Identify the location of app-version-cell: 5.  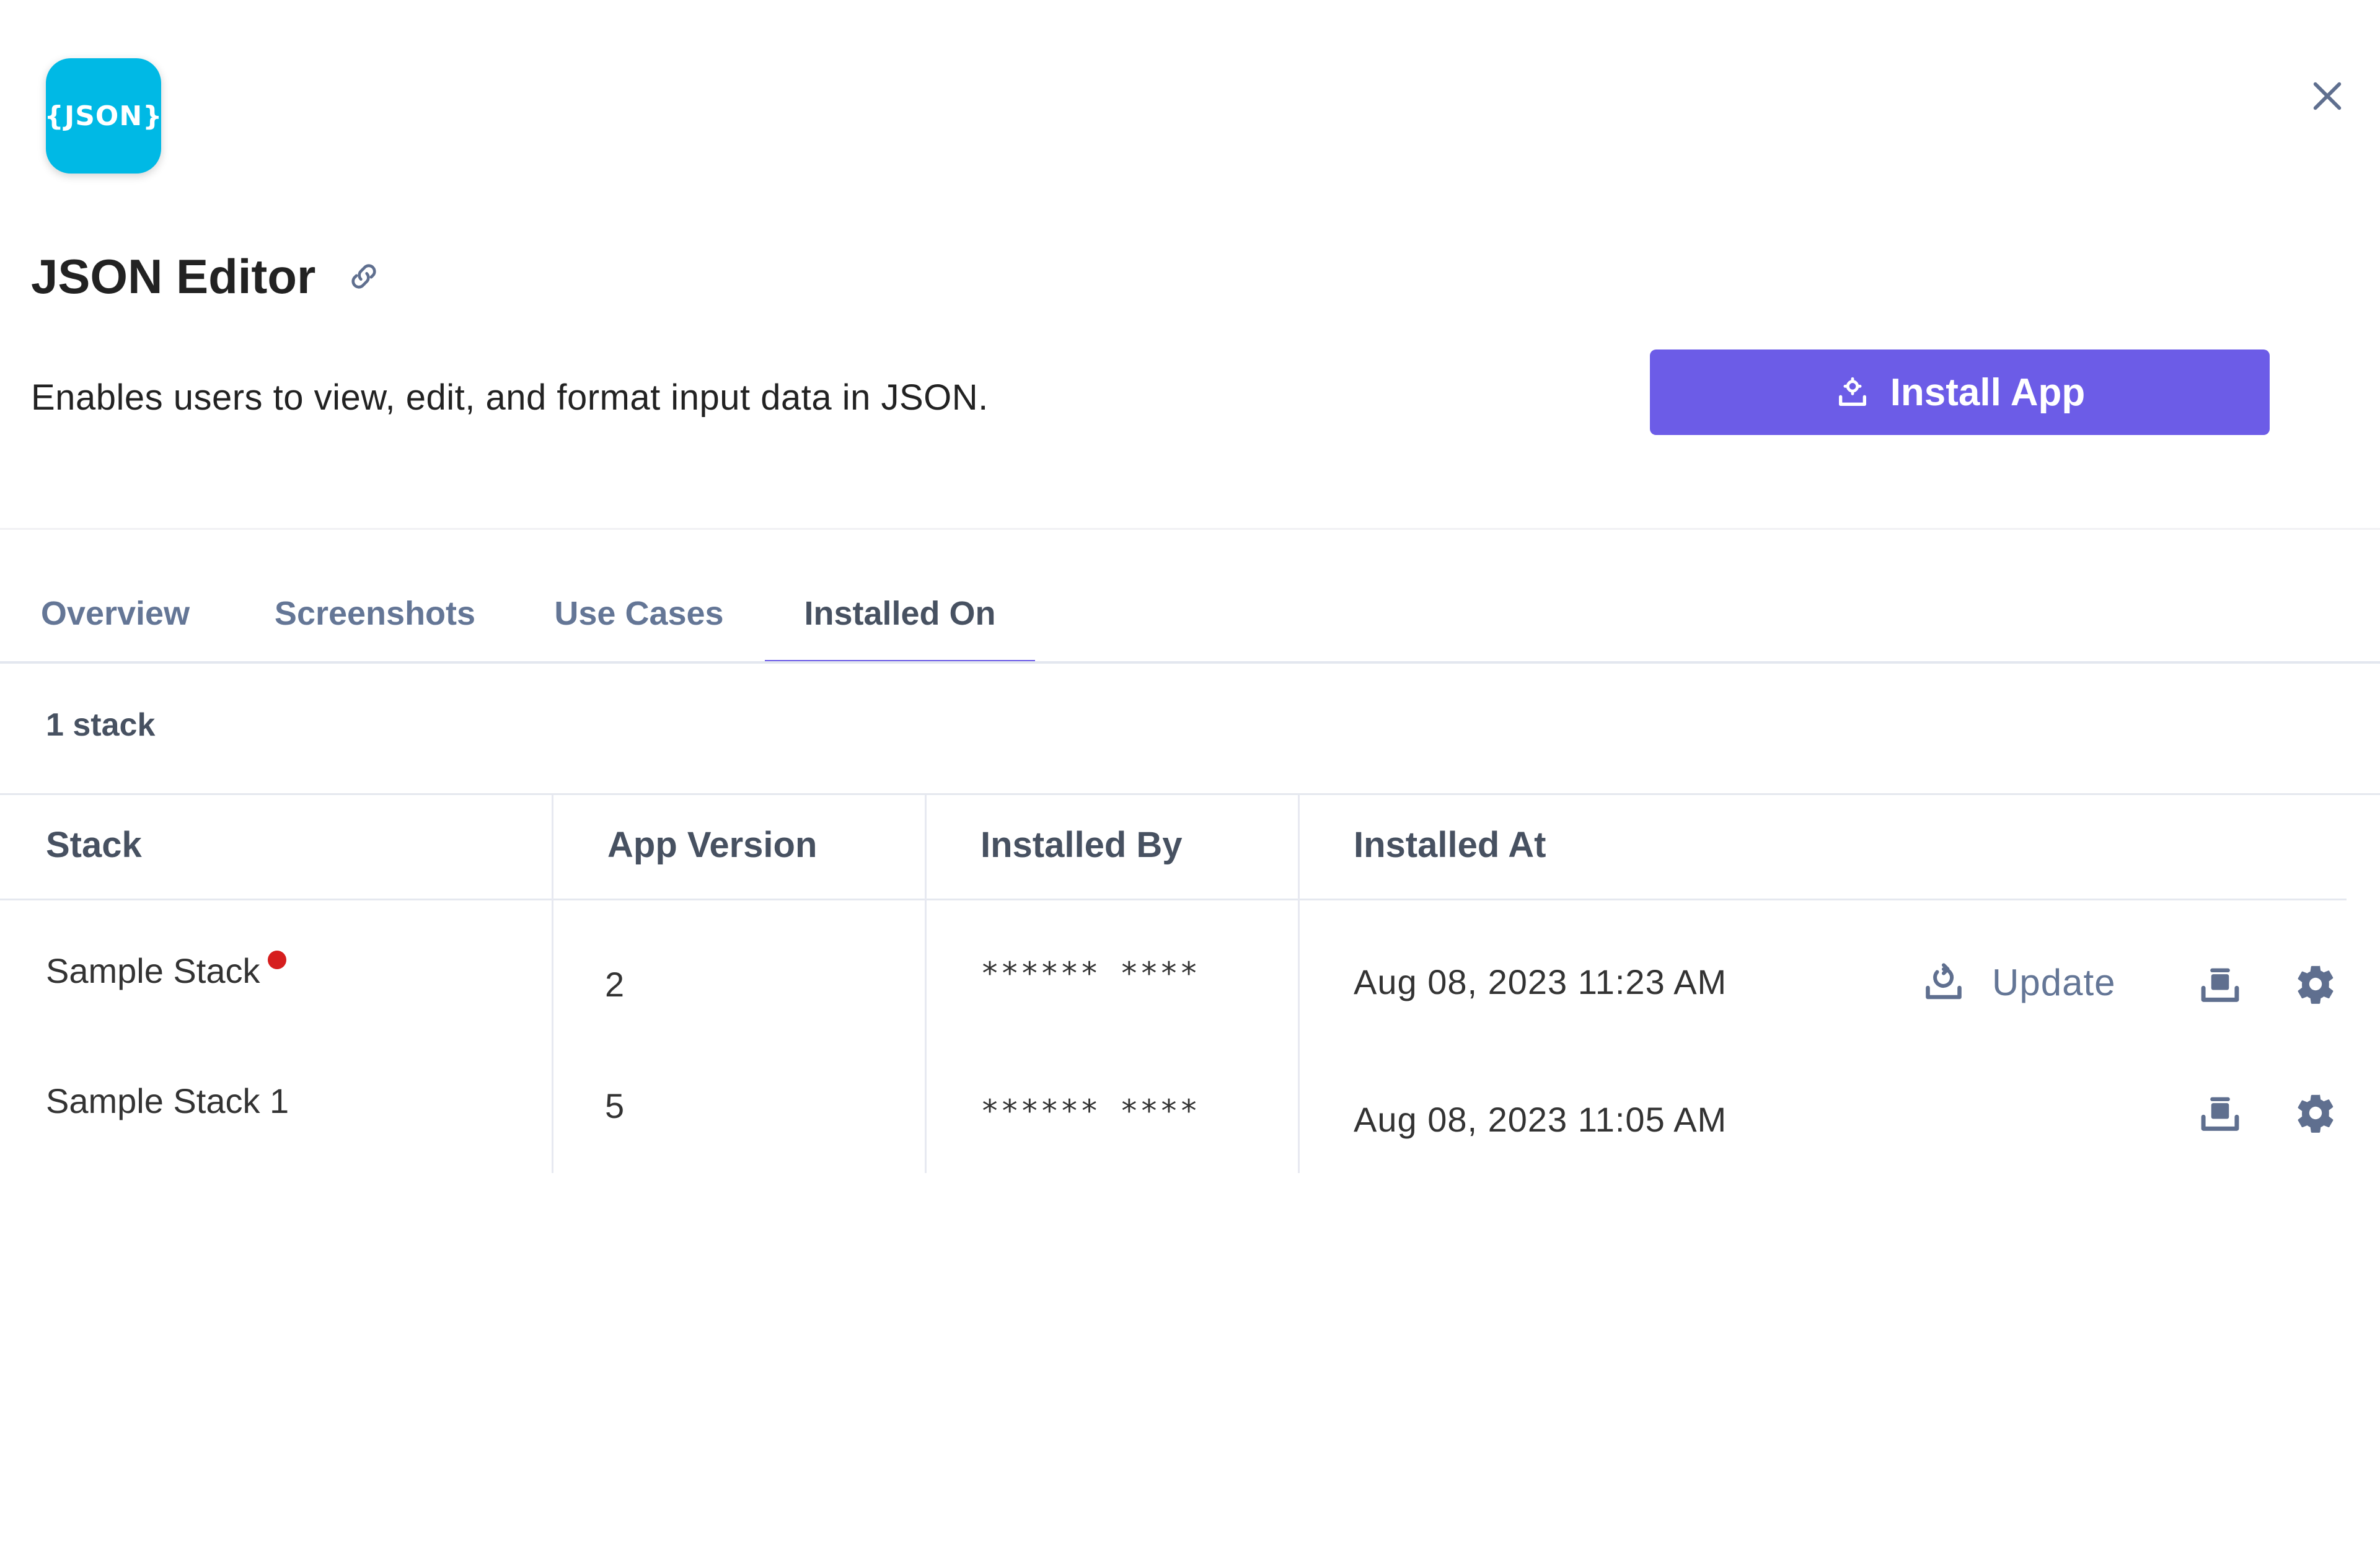
(615, 1105).